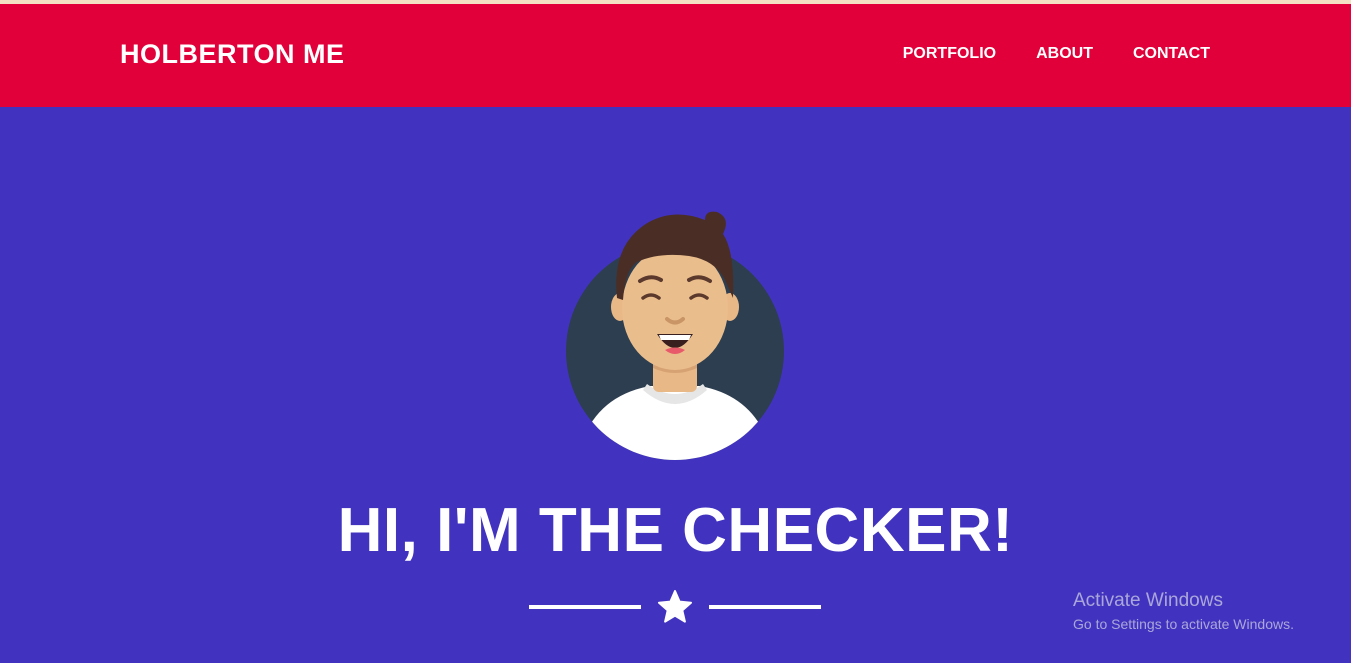 This screenshot has height=663, width=1351. Describe the element at coordinates (675, 530) in the screenshot. I see `hero-title: HI, I'M THE CHECKER!` at that location.